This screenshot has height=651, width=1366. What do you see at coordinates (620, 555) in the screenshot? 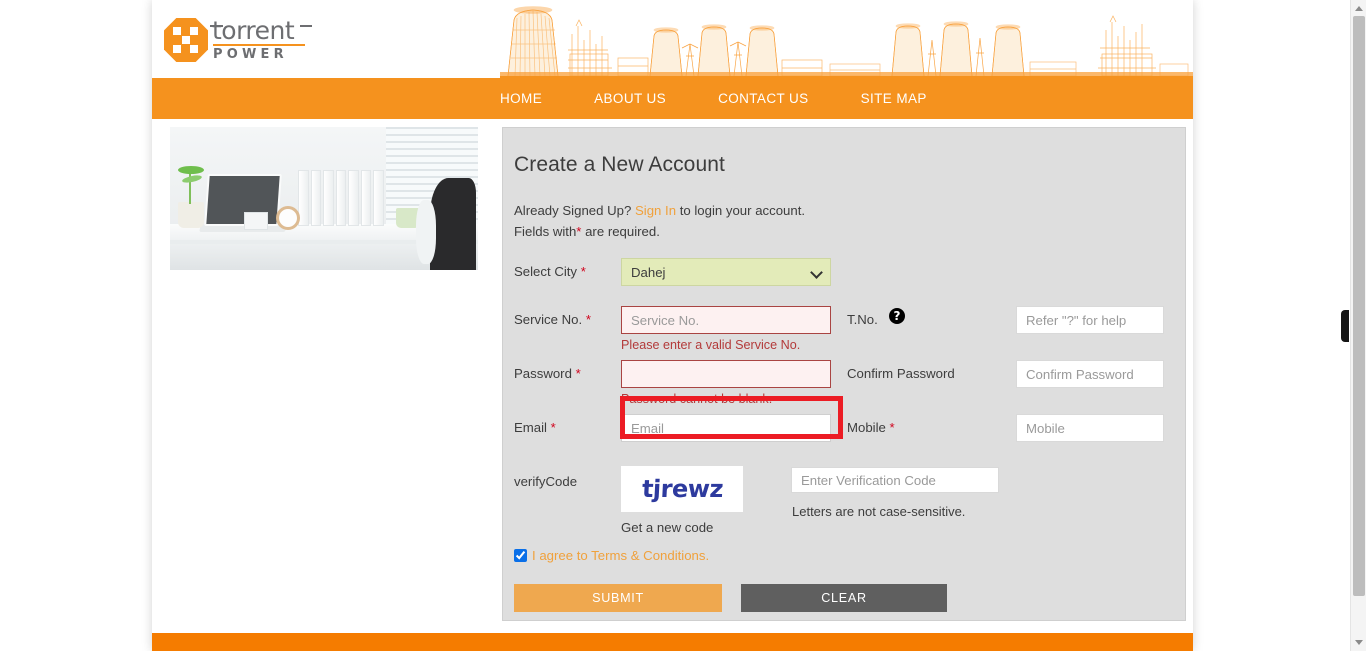
I see `terms-label: I agree to Terms & Conditions.` at bounding box center [620, 555].